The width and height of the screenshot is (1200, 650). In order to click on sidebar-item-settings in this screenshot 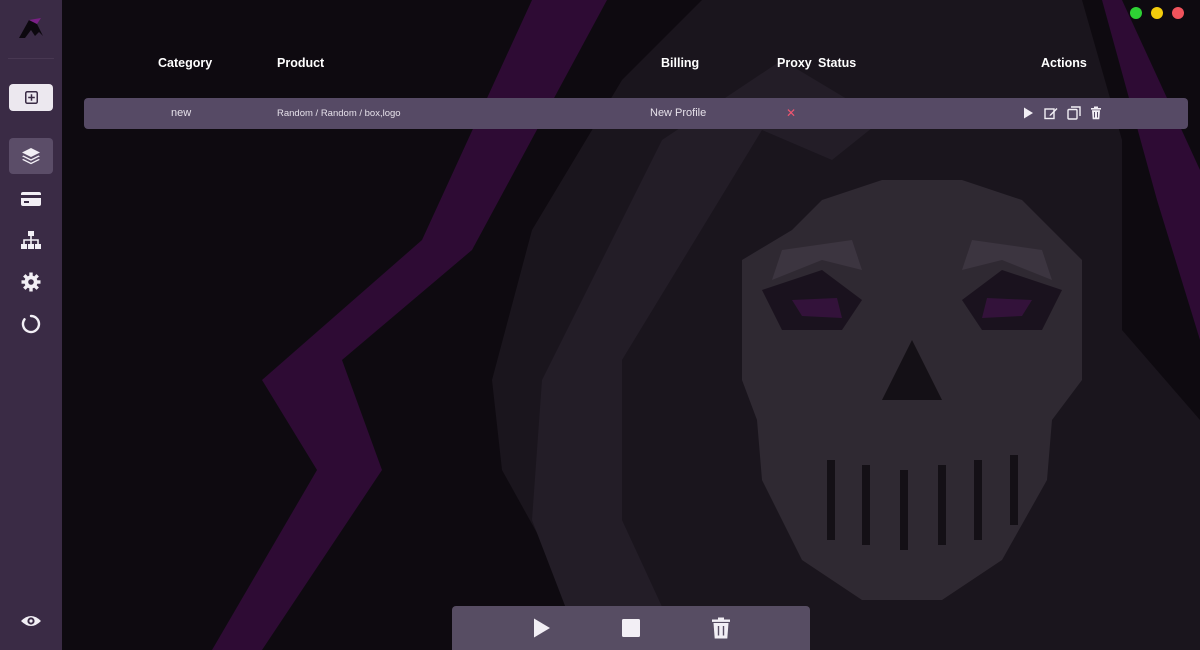, I will do `click(31, 282)`.